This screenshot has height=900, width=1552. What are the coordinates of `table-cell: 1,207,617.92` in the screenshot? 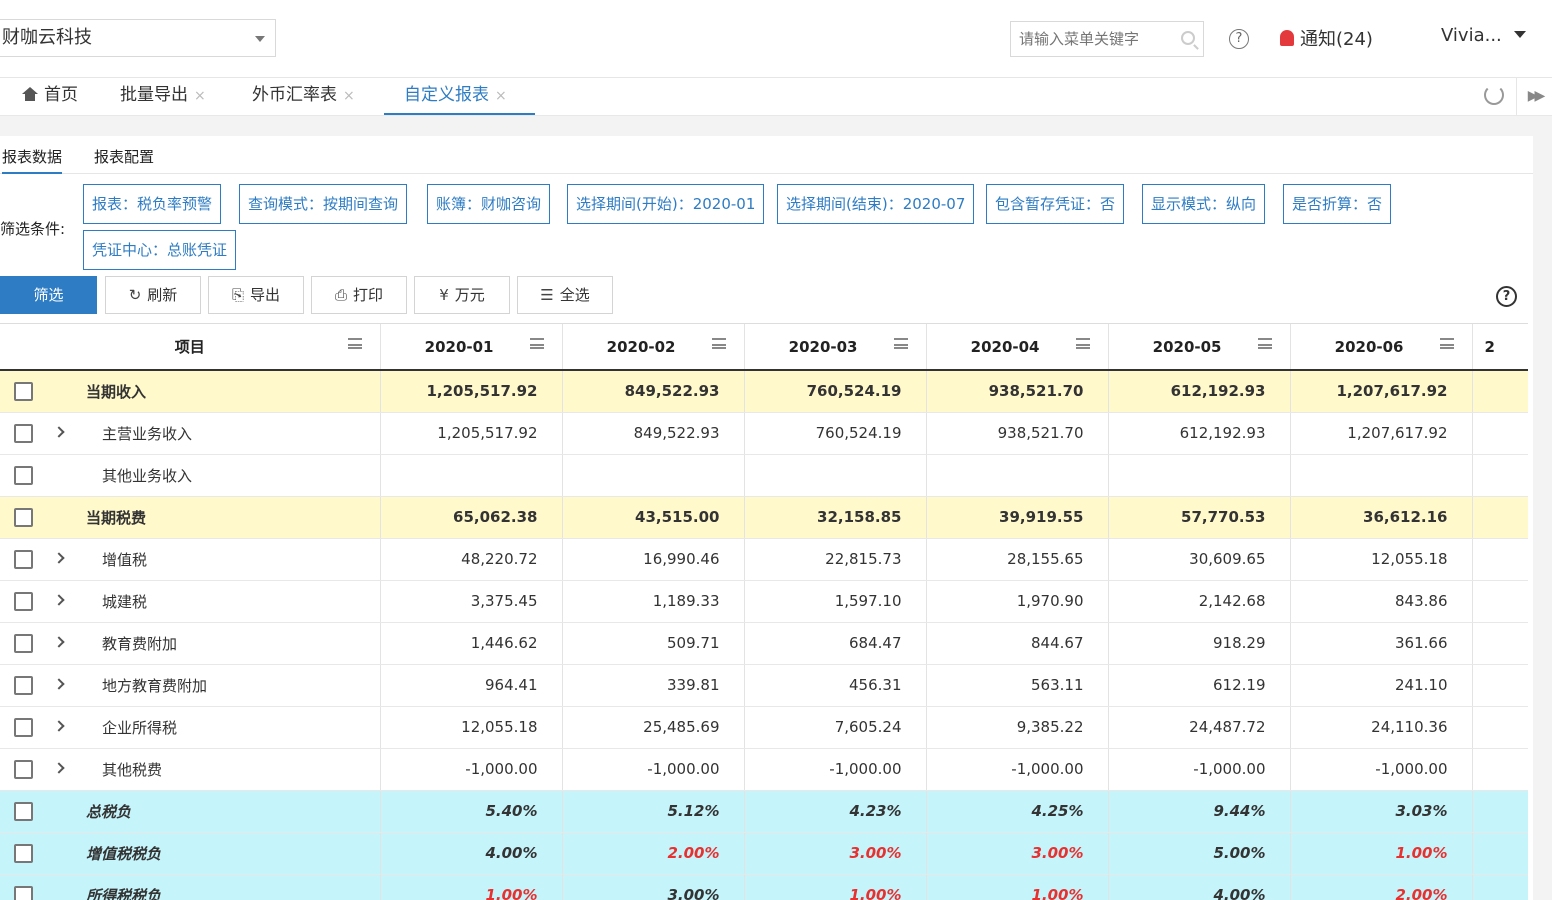 It's located at (1381, 391).